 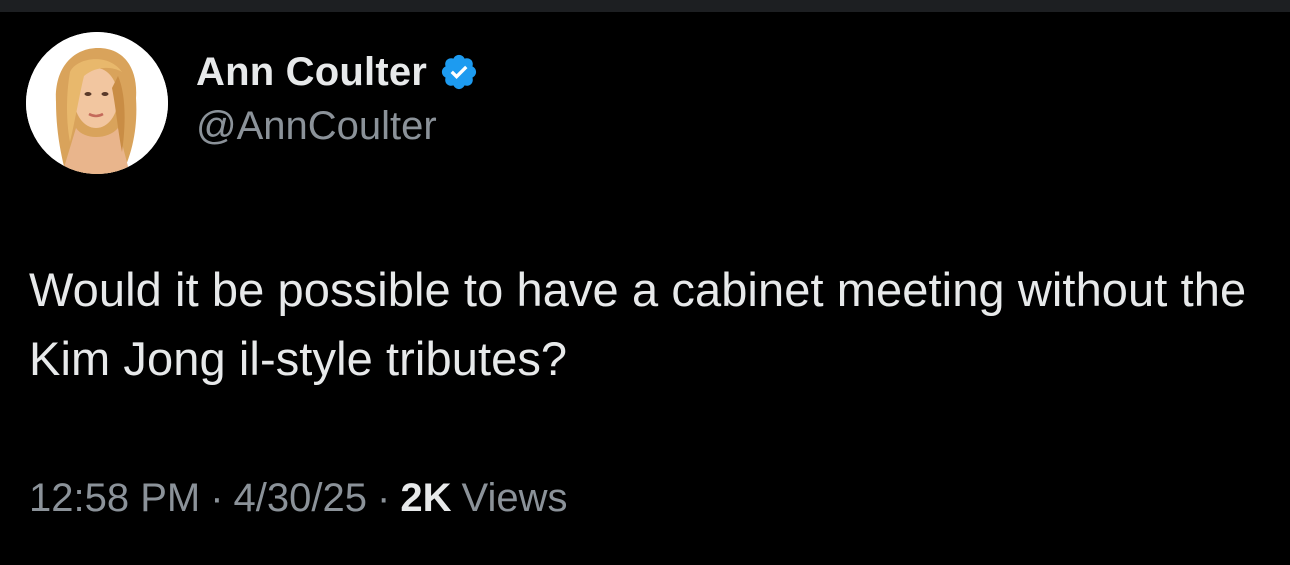 I want to click on avatar-photo, so click(x=97, y=103).